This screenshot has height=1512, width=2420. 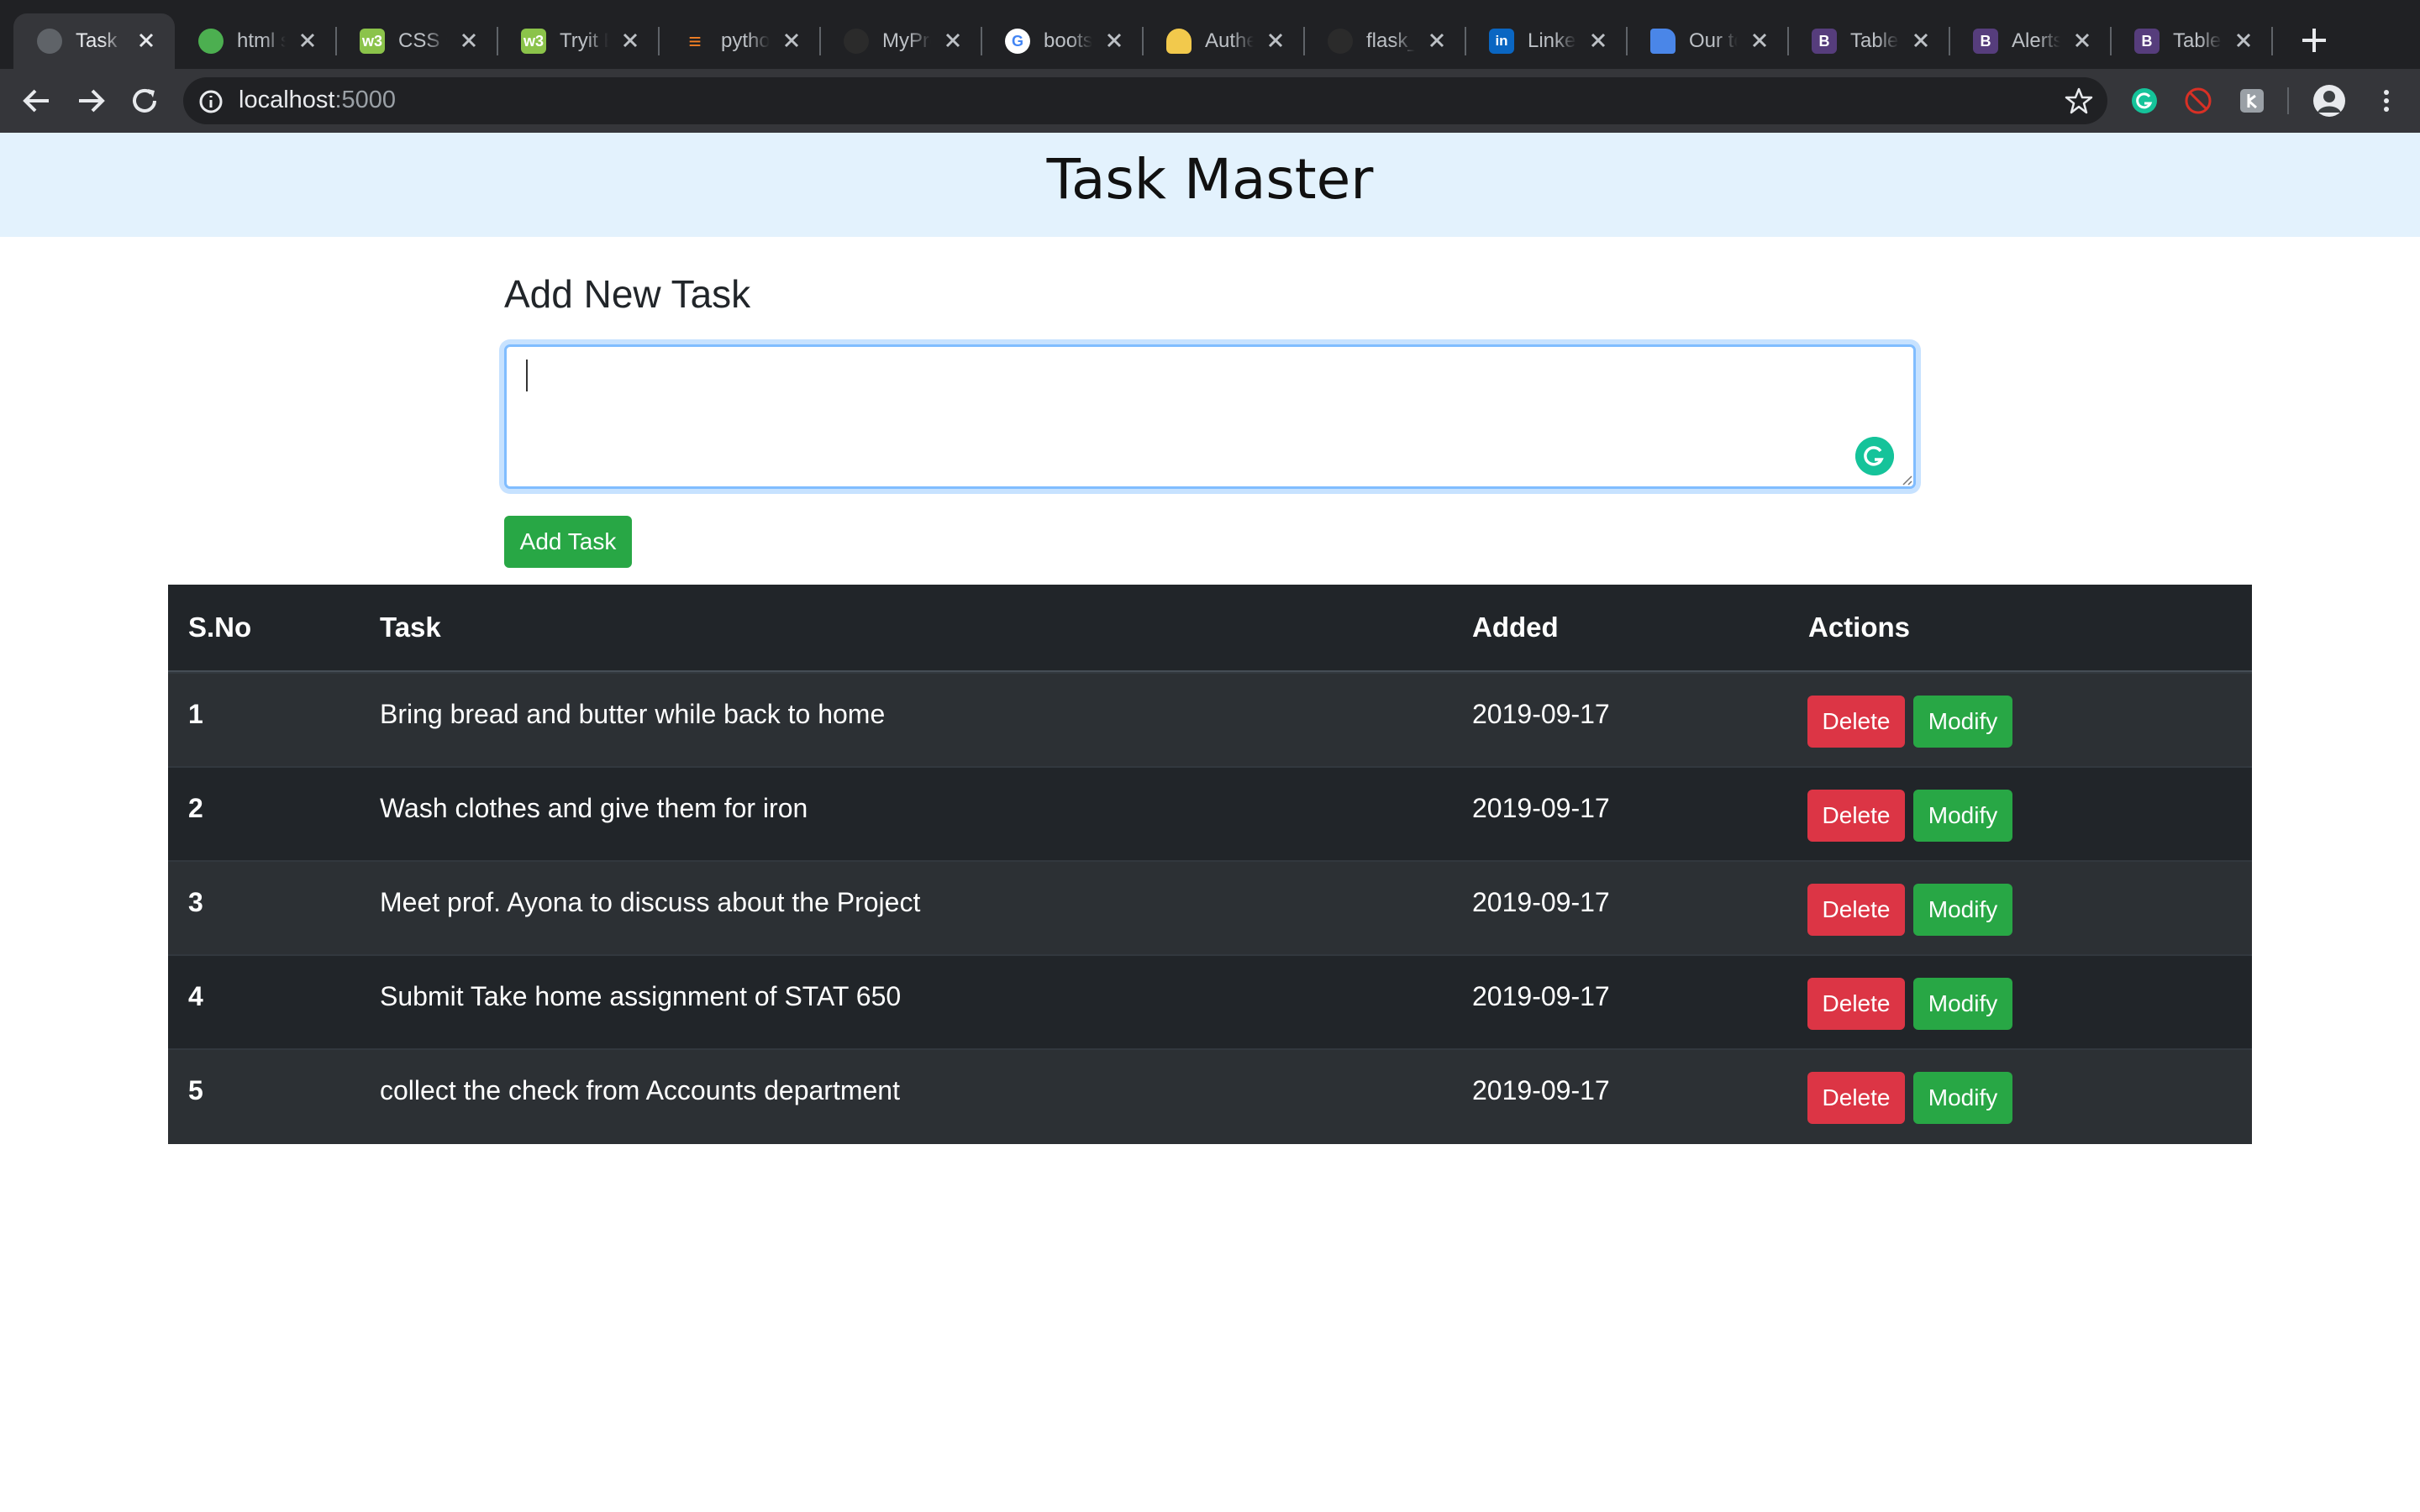 I want to click on browser-tab: w3 Tryit E, so click(x=578, y=41).